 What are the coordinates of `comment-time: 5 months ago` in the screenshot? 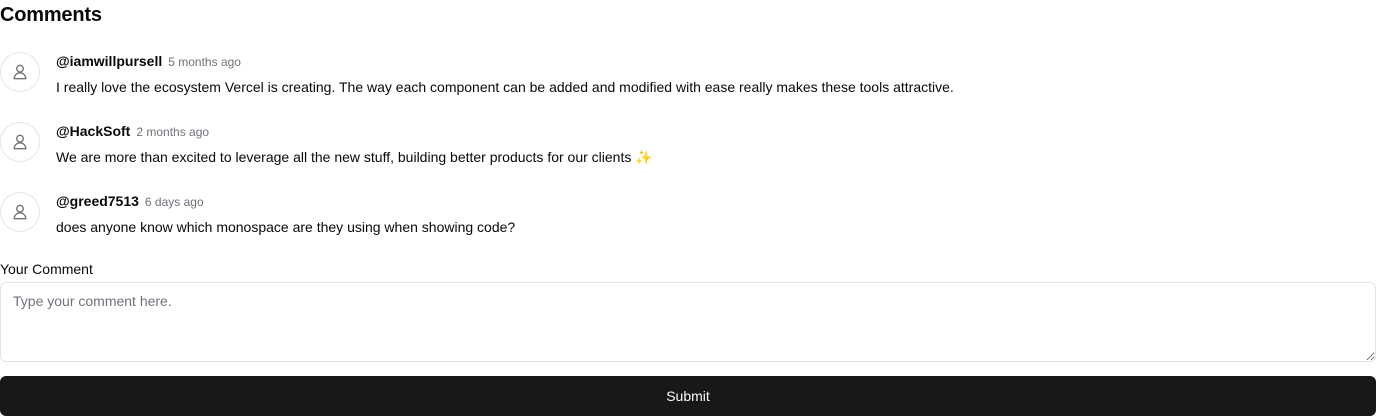 It's located at (204, 62).